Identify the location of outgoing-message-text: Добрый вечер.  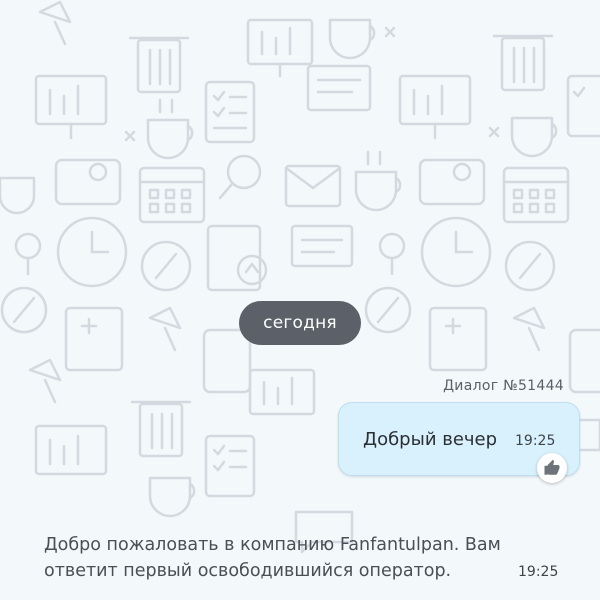
(430, 439).